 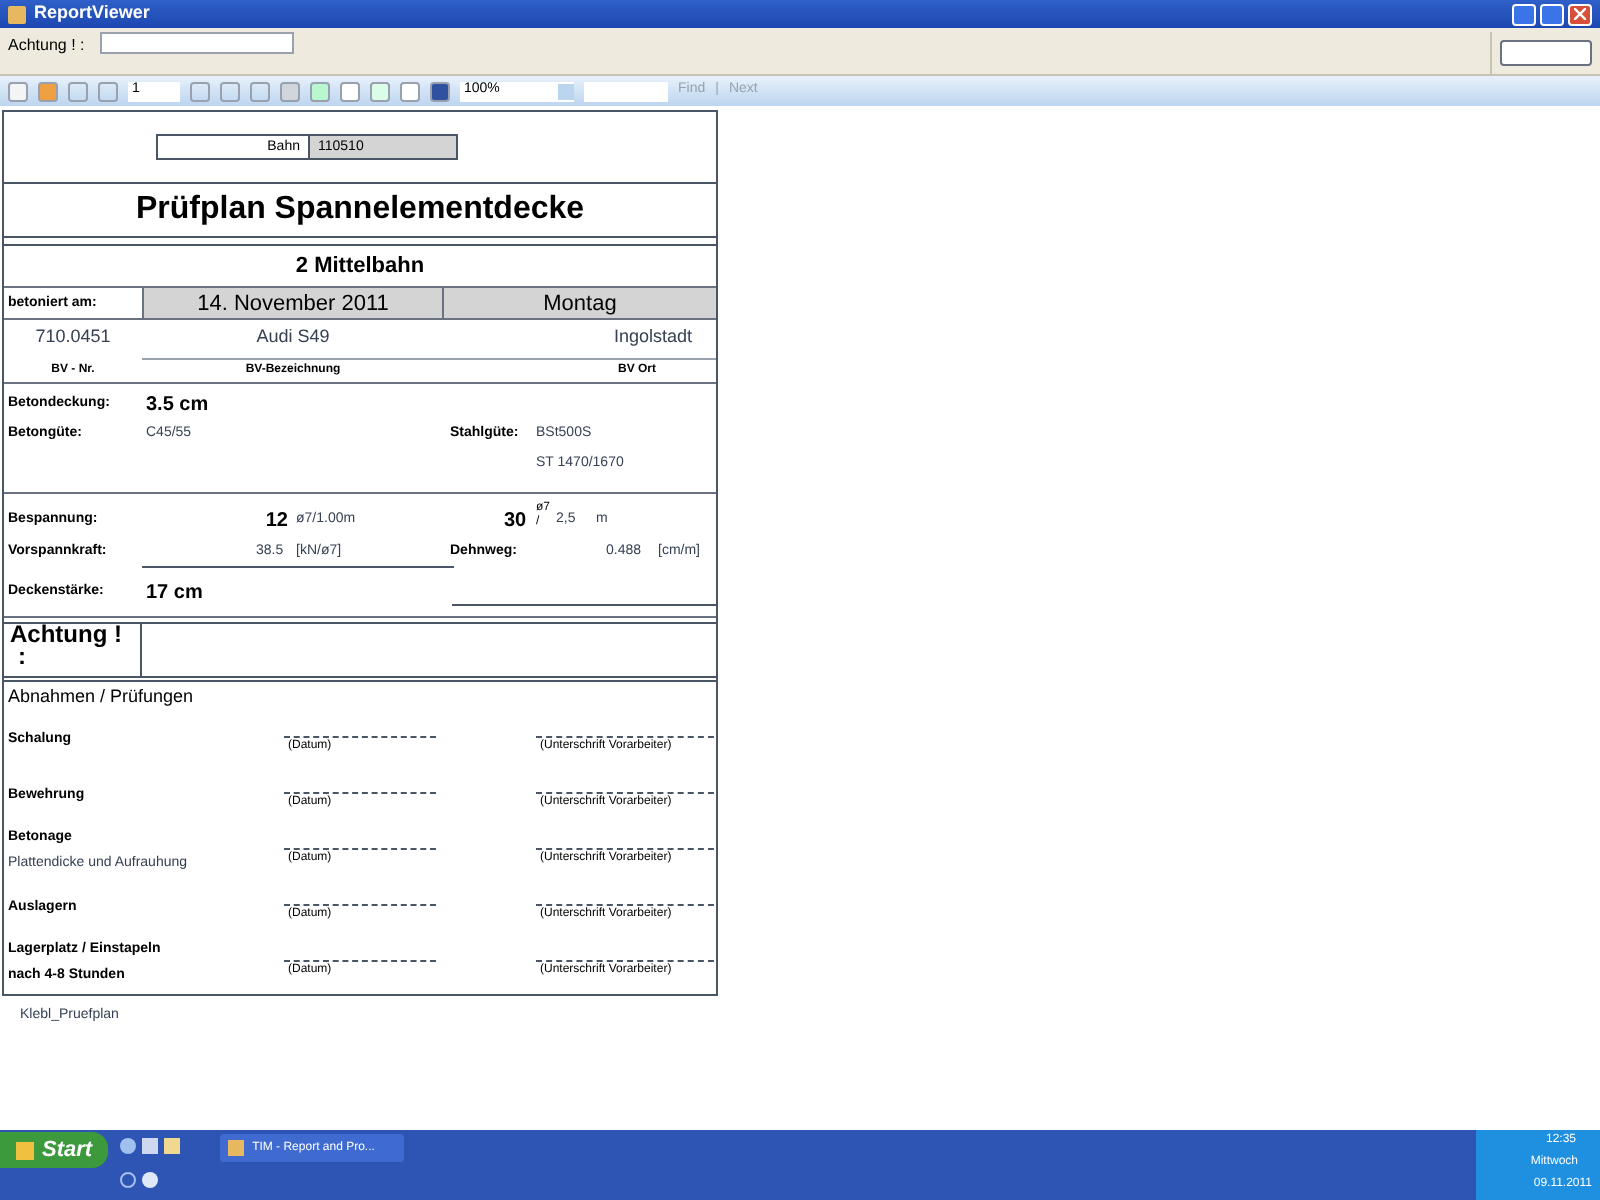 What do you see at coordinates (92, 13) in the screenshot?
I see `window-title: ReportViewer` at bounding box center [92, 13].